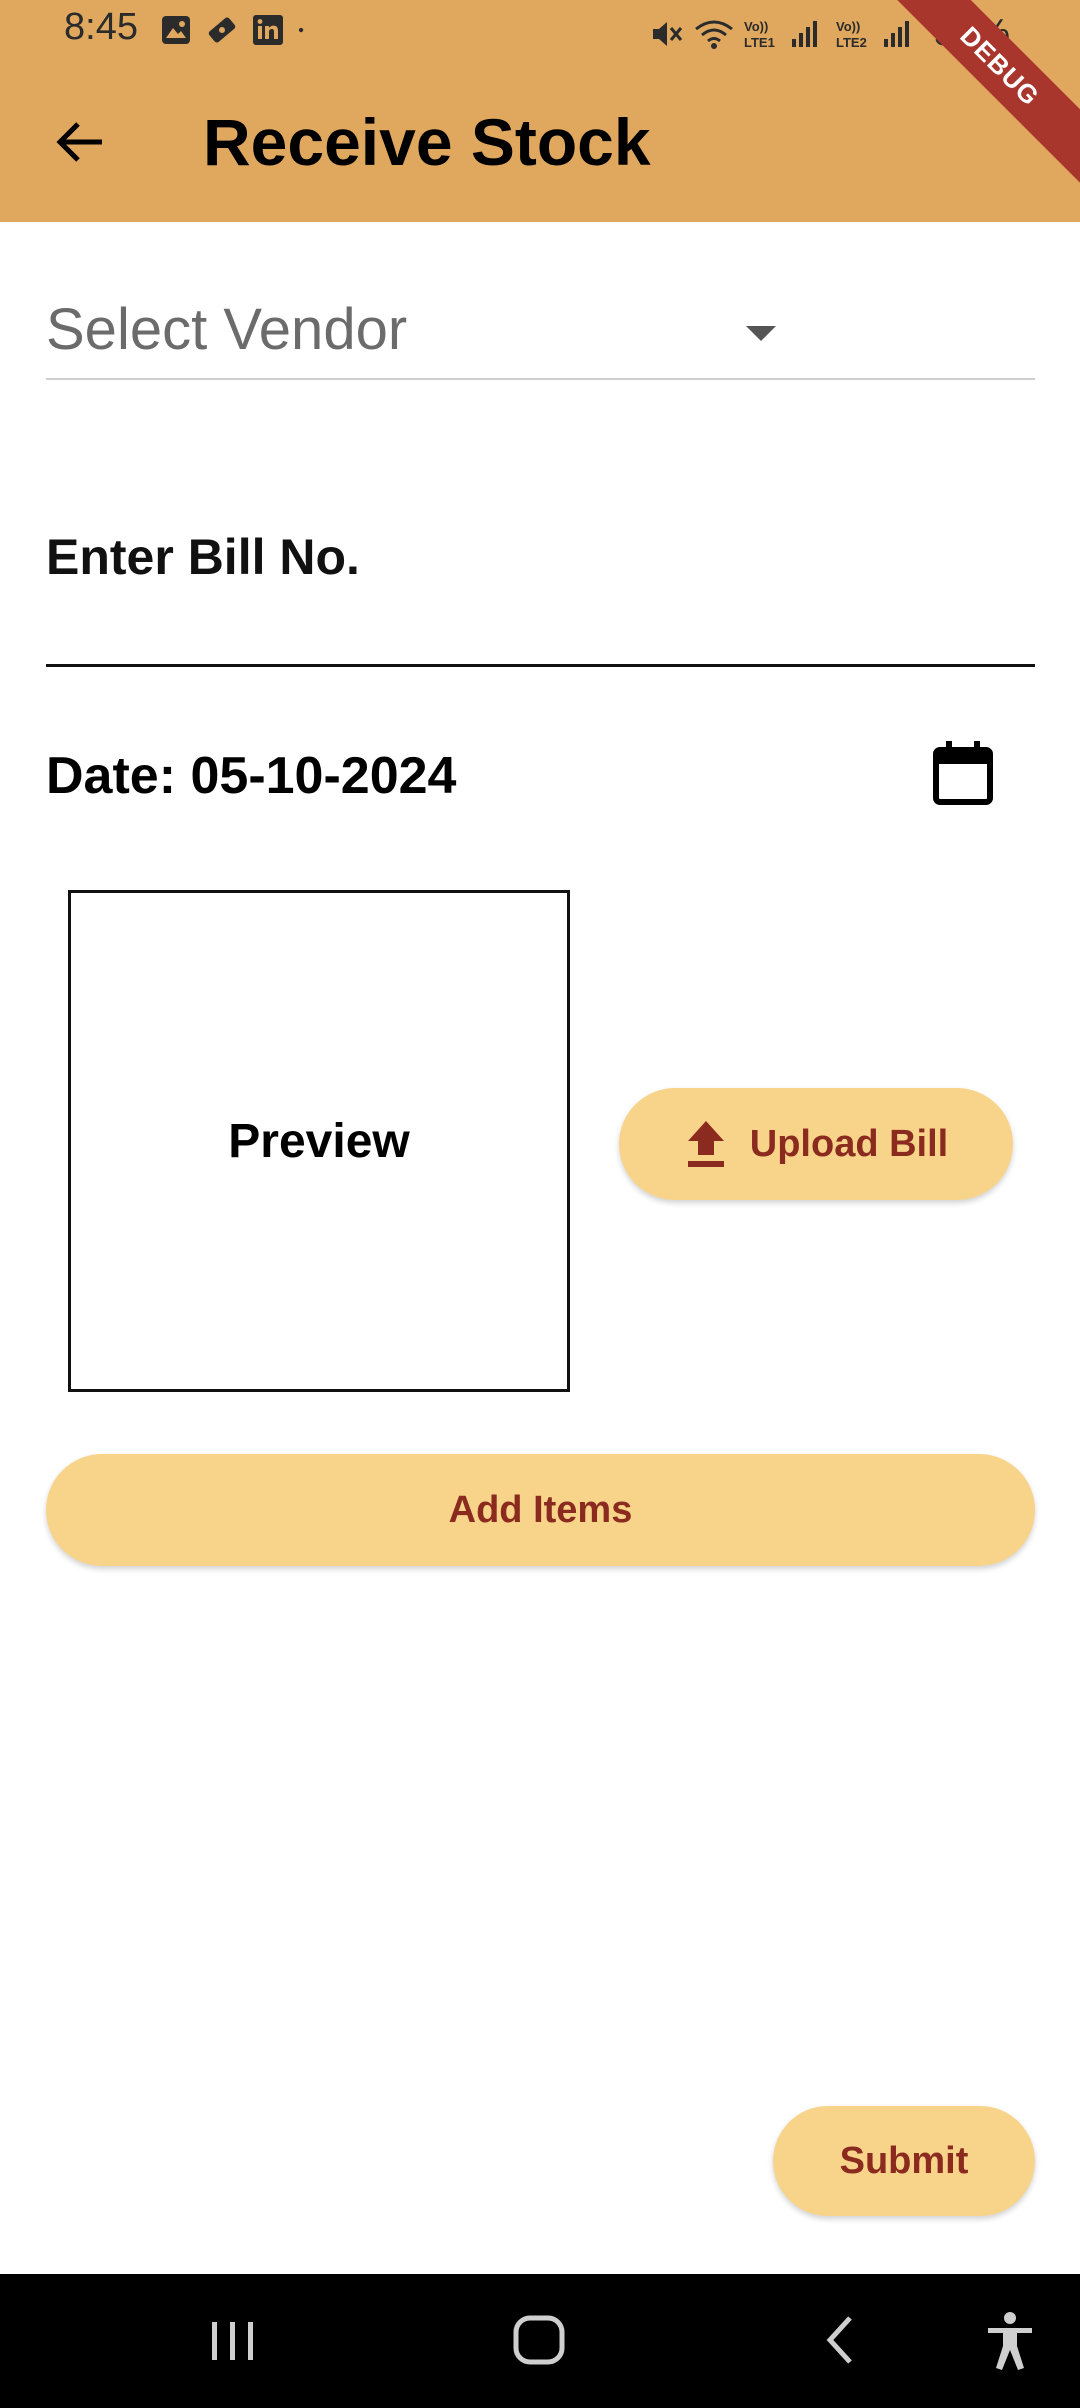 The height and width of the screenshot is (2408, 1080). I want to click on page-title: Receive Stock, so click(427, 142).